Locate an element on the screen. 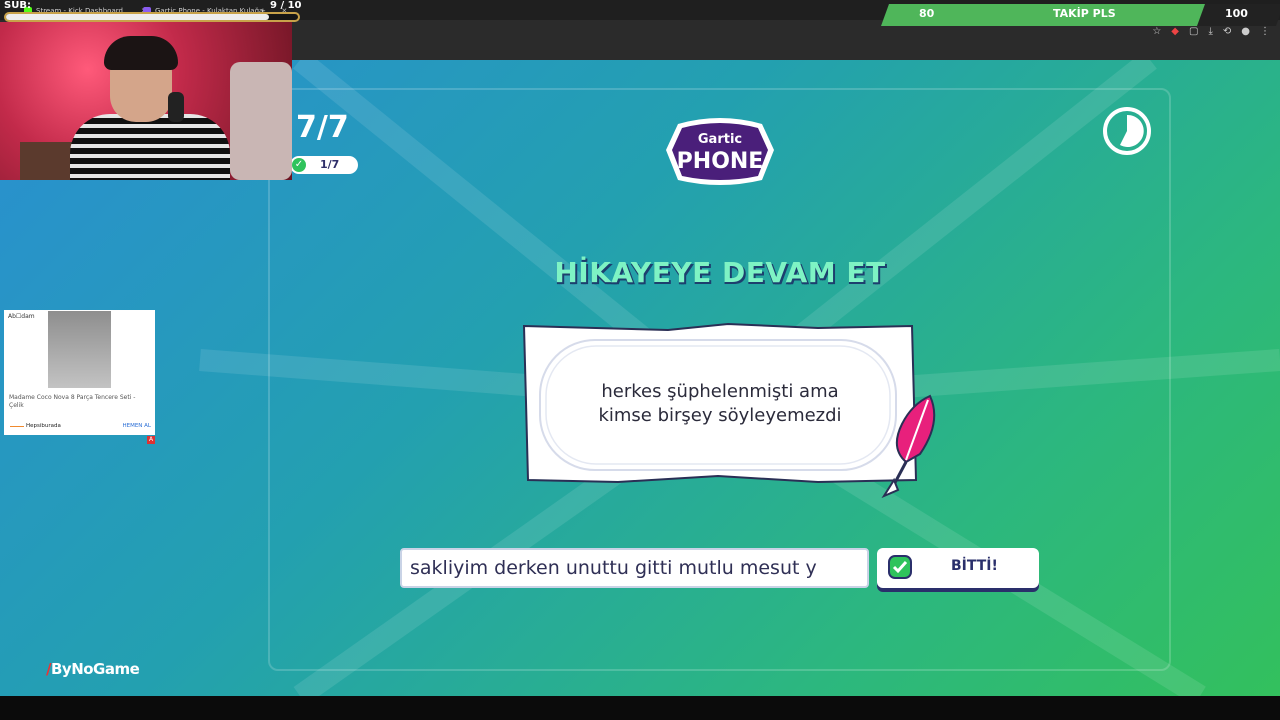 This screenshot has height=720, width=1280. sub-goal-count: 9 / 10 is located at coordinates (286, 5).